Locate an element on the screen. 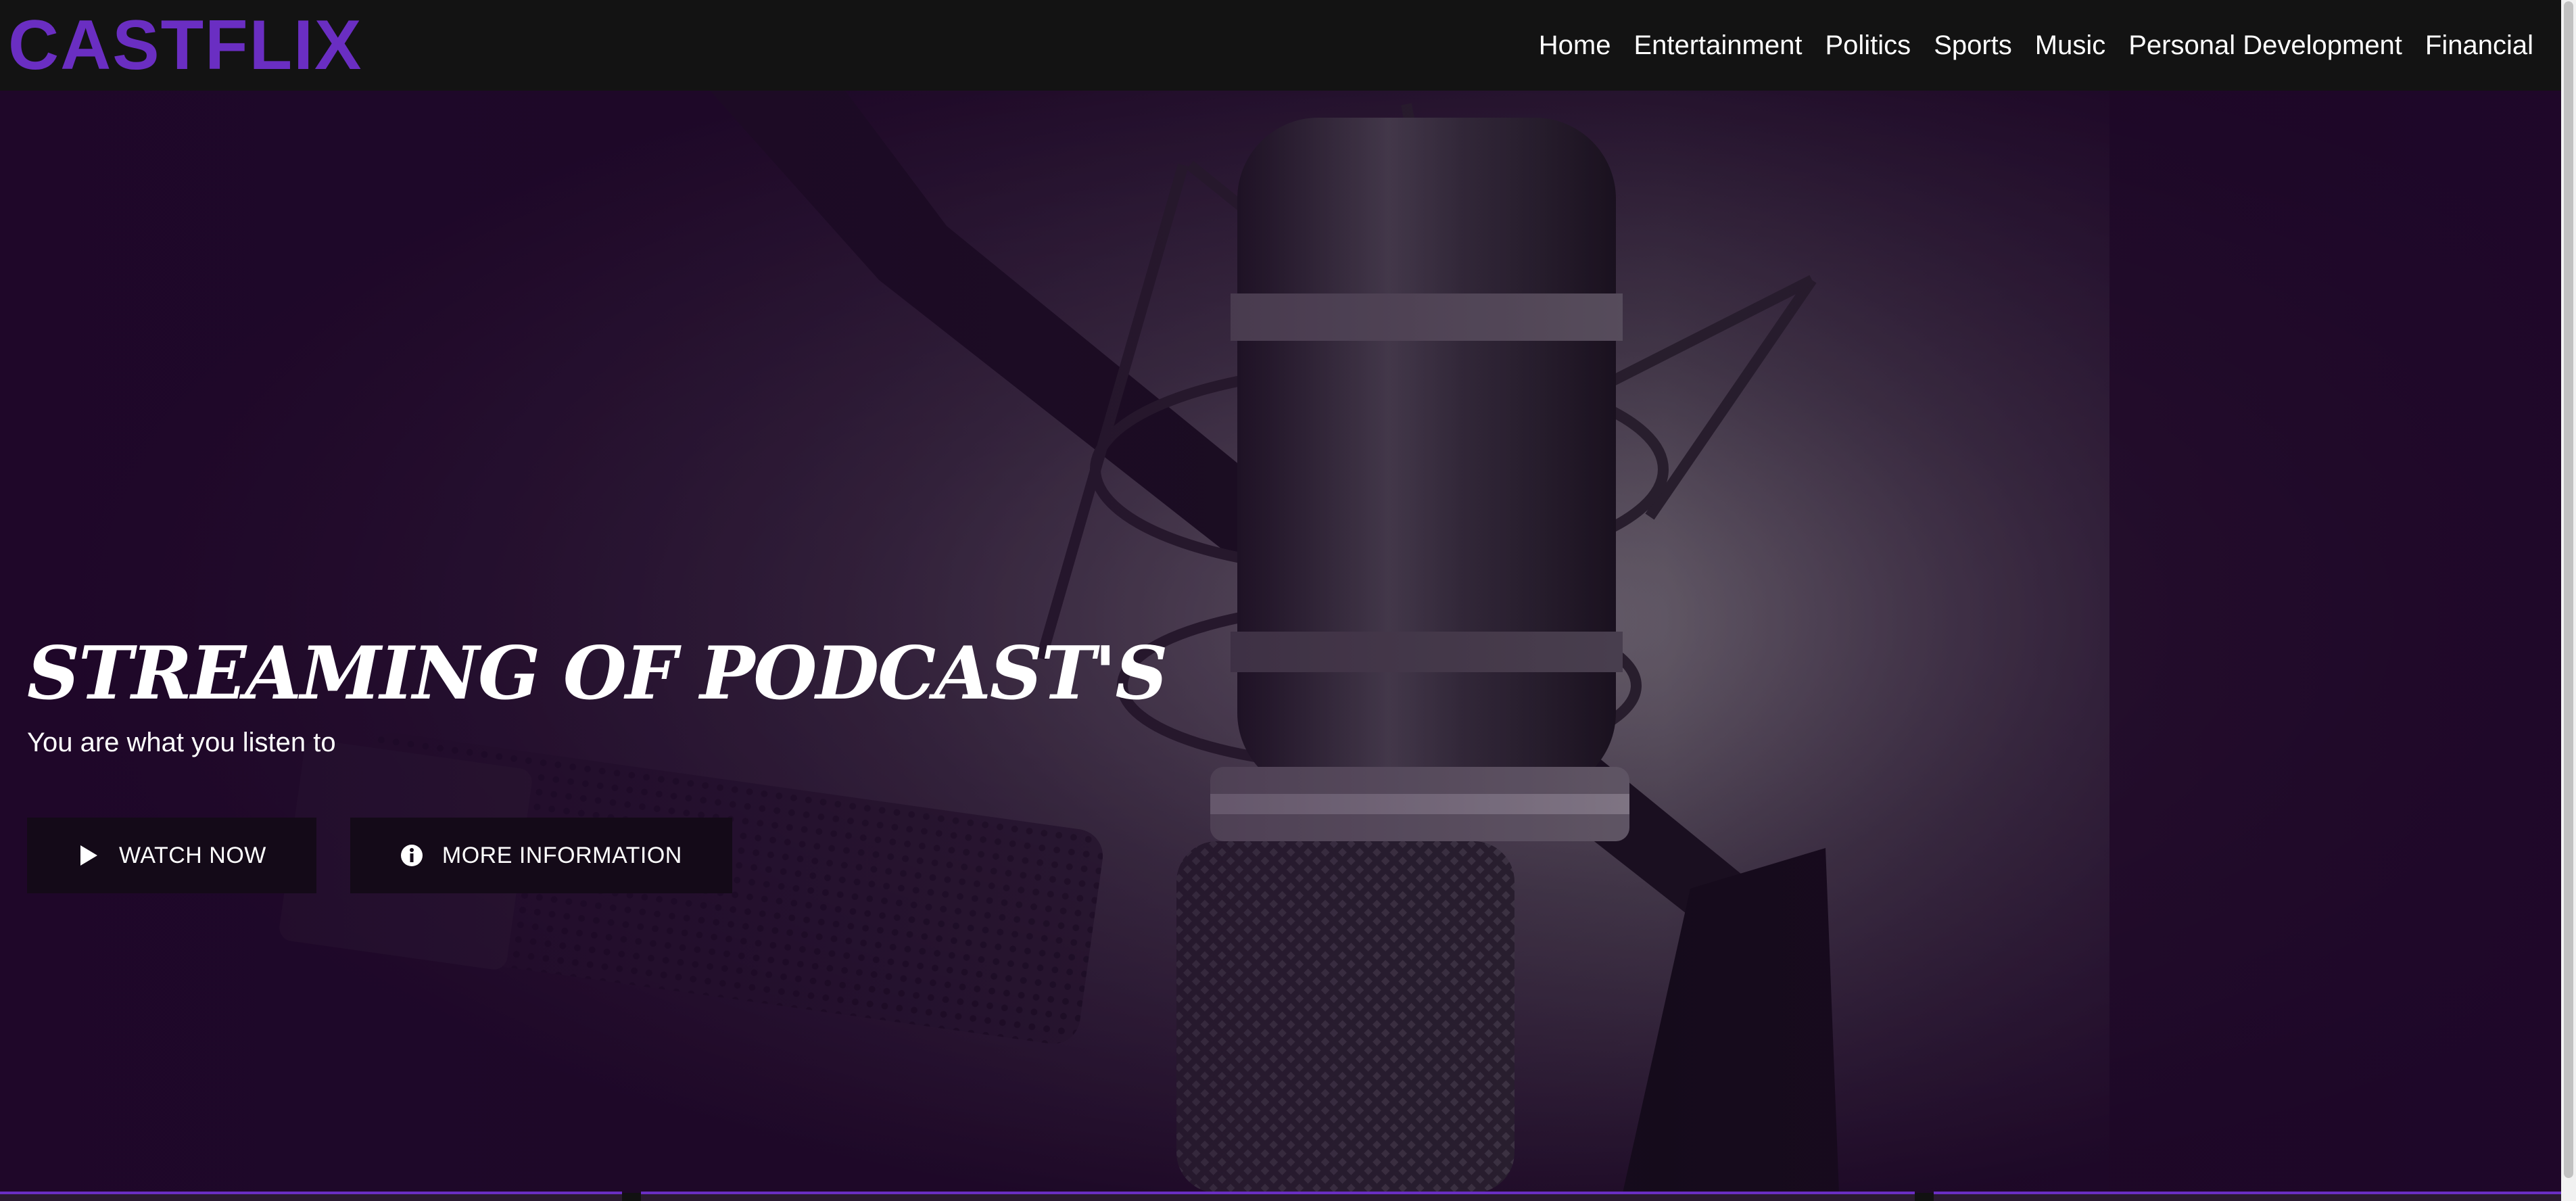 The width and height of the screenshot is (2576, 1201). castflix-logo: CASTFLIX is located at coordinates (185, 45).